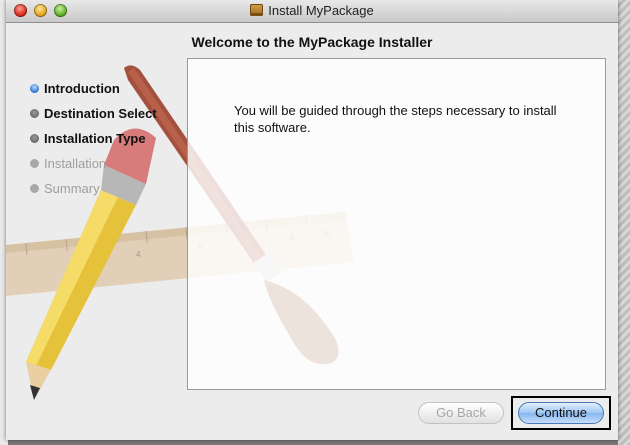  What do you see at coordinates (561, 413) in the screenshot?
I see `continue-button: Continue` at bounding box center [561, 413].